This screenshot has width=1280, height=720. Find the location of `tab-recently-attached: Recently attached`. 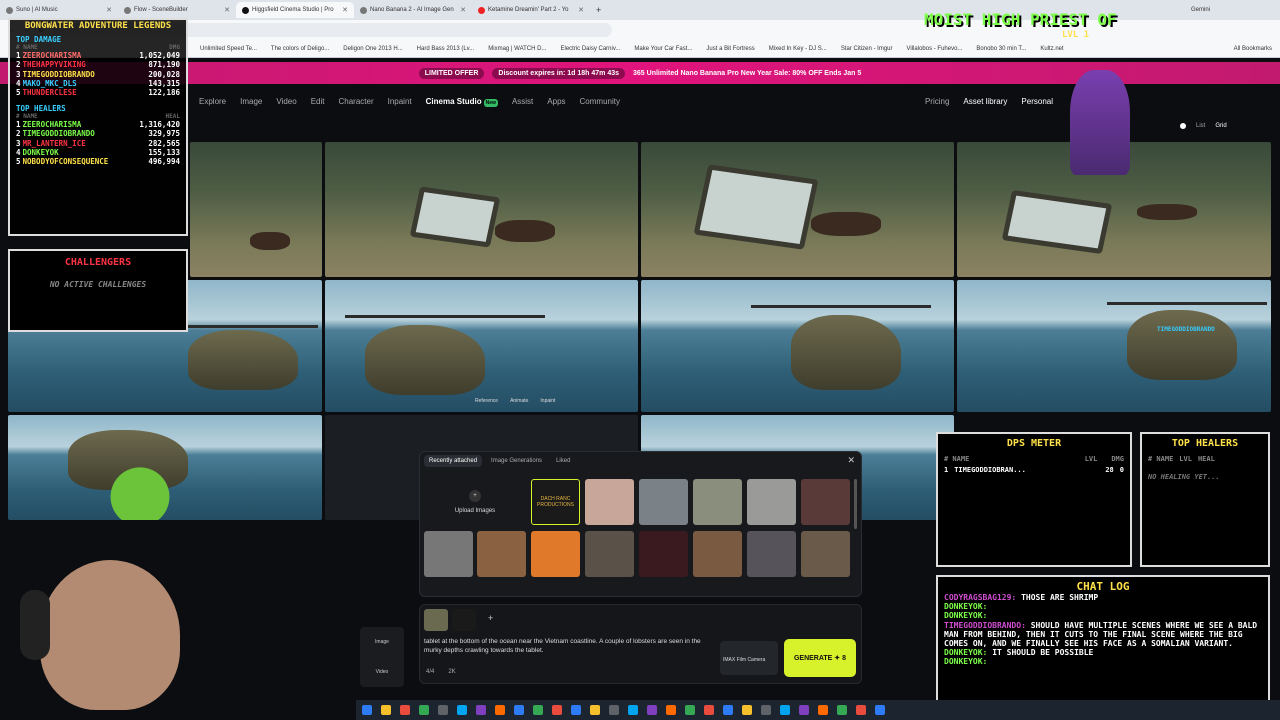

tab-recently-attached: Recently attached is located at coordinates (453, 461).